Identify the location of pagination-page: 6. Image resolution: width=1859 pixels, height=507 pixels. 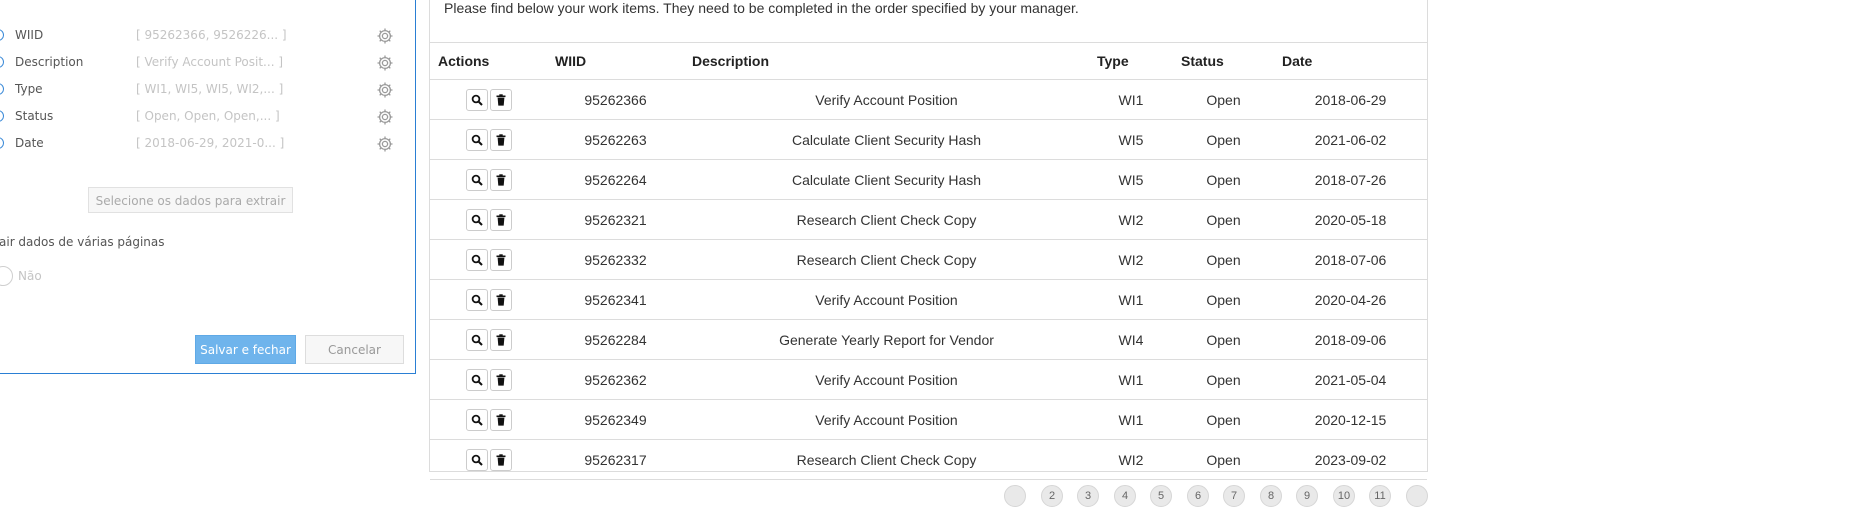
(1198, 496).